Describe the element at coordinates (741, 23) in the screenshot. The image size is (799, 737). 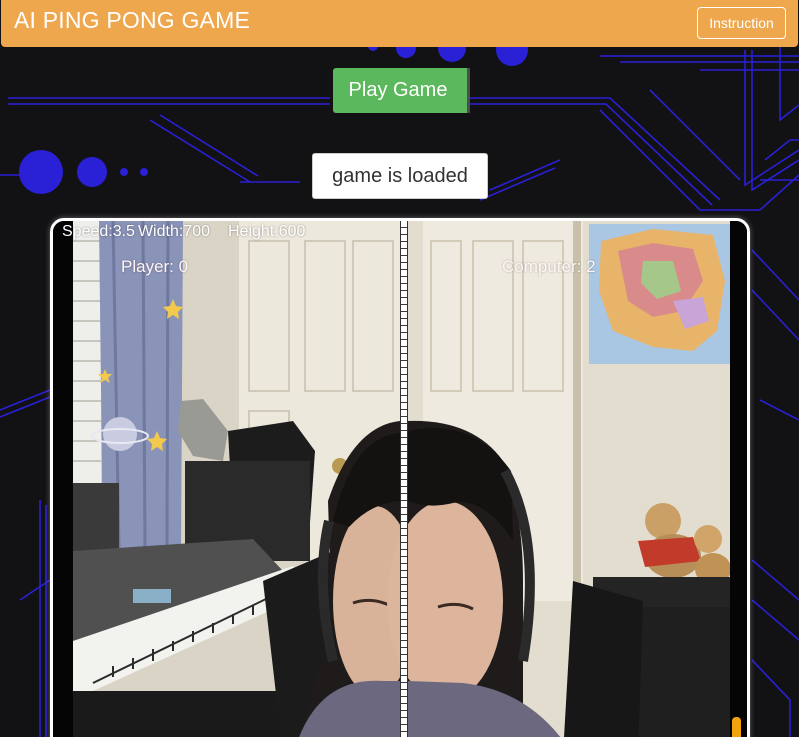
I see `instruction-button: Instruction` at that location.